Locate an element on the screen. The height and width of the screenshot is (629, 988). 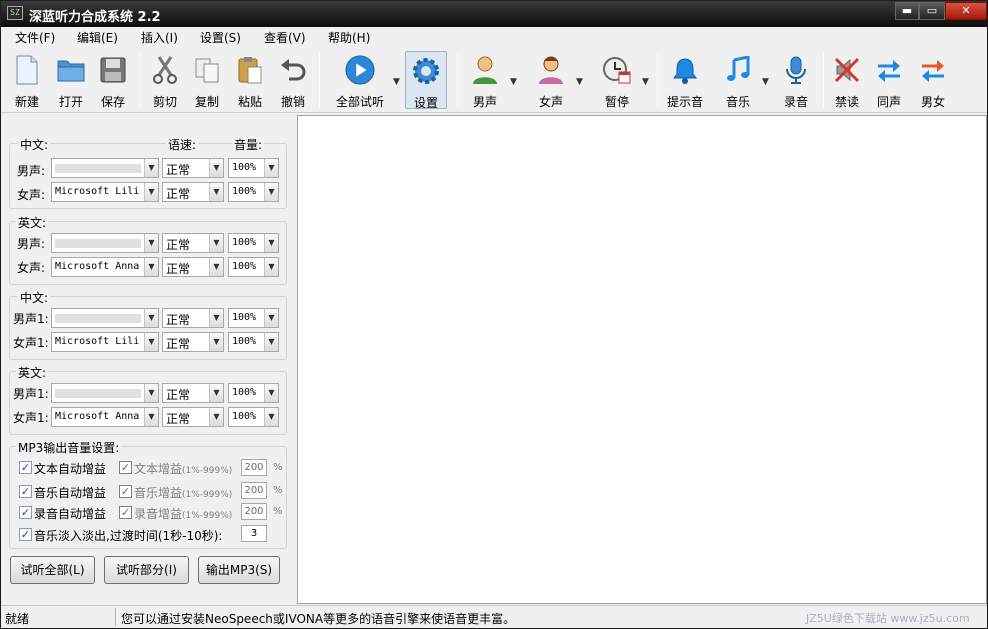
minimize-button: ▬ is located at coordinates (907, 11).